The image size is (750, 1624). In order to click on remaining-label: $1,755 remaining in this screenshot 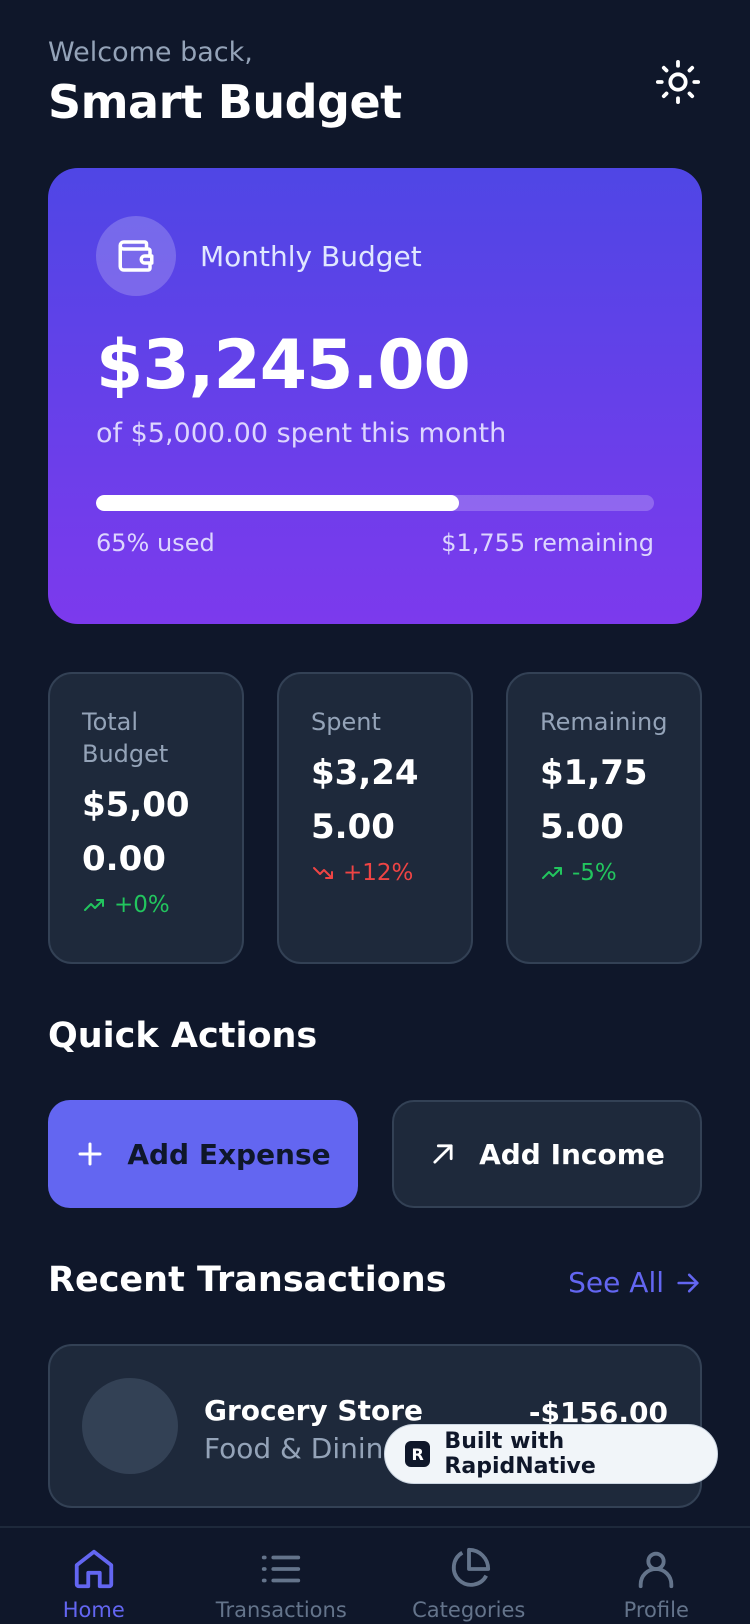, I will do `click(547, 543)`.